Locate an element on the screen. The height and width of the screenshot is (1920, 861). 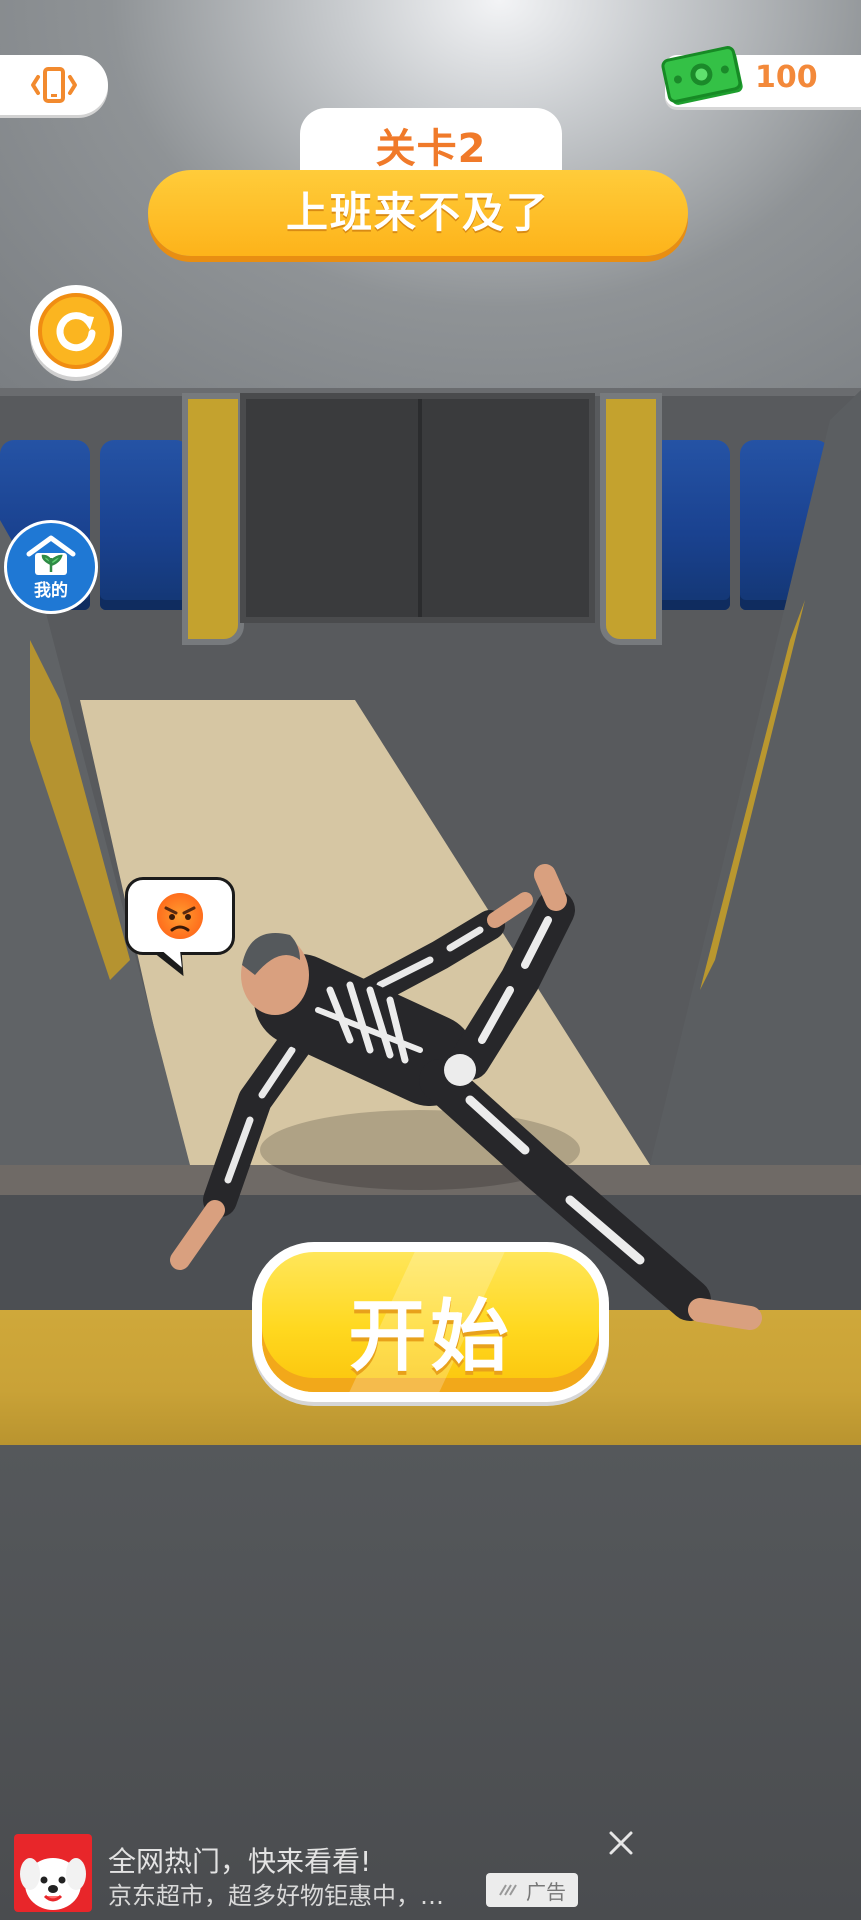
restart-icon is located at coordinates (76, 331).